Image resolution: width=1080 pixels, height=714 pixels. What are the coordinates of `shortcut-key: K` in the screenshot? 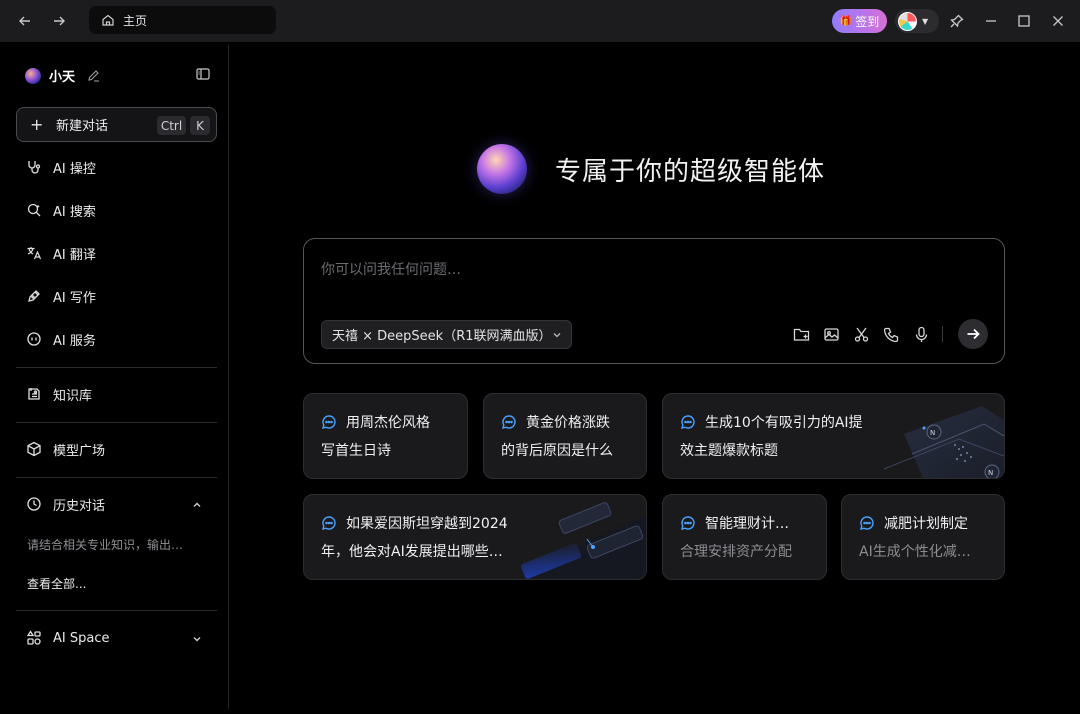 It's located at (200, 125).